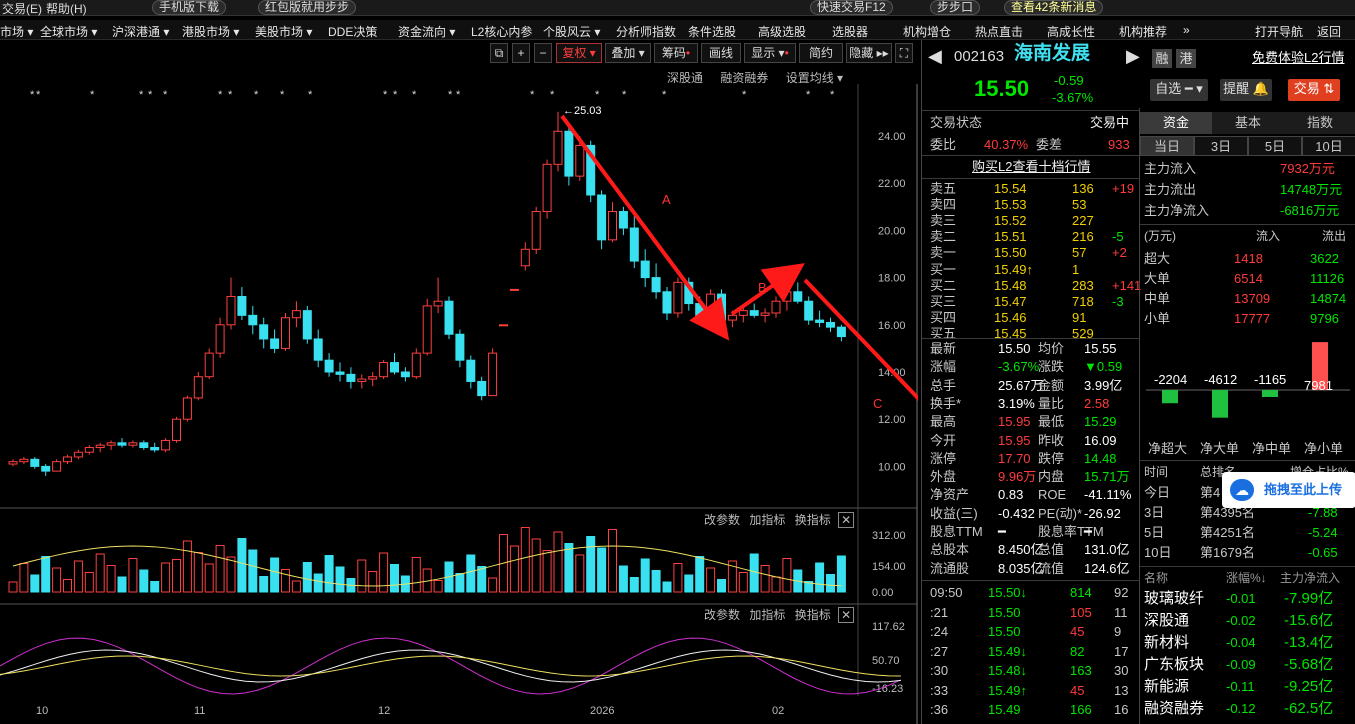 The height and width of the screenshot is (724, 1355). I want to click on sgt-link: 深股通, so click(685, 78).